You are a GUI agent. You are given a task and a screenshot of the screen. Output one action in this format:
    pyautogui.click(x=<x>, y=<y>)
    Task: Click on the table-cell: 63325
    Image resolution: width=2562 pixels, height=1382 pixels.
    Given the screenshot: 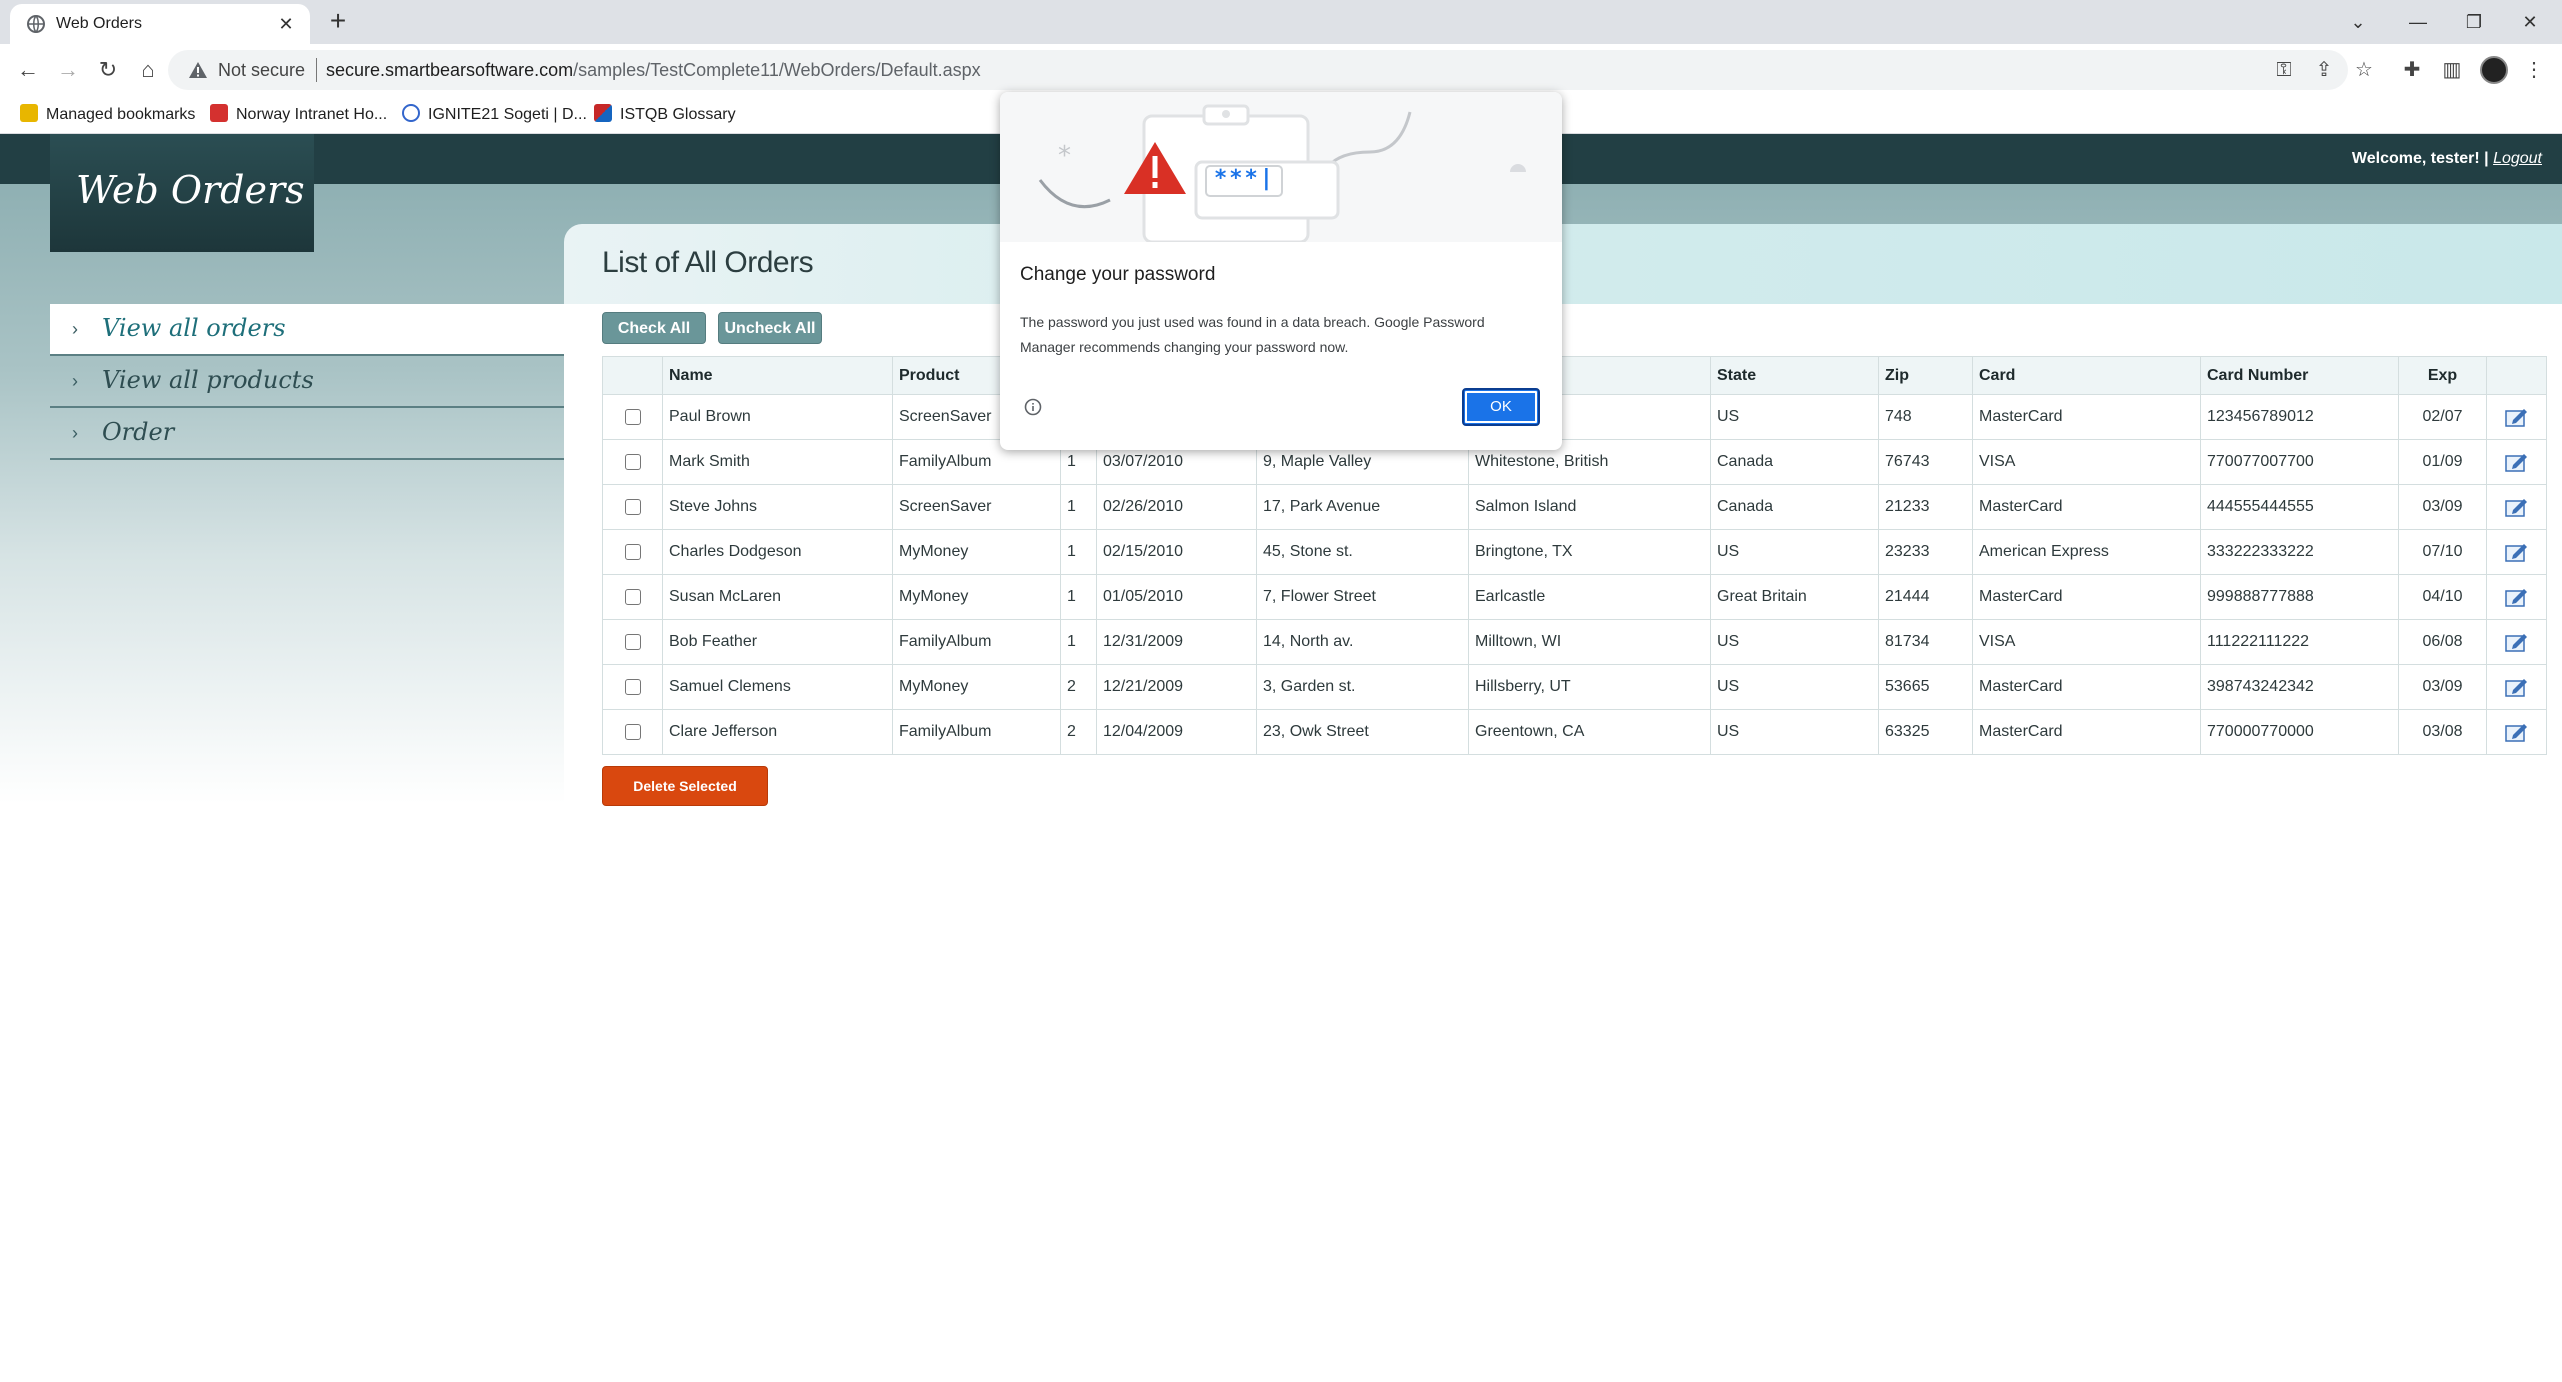 What is the action you would take?
    pyautogui.click(x=1925, y=732)
    